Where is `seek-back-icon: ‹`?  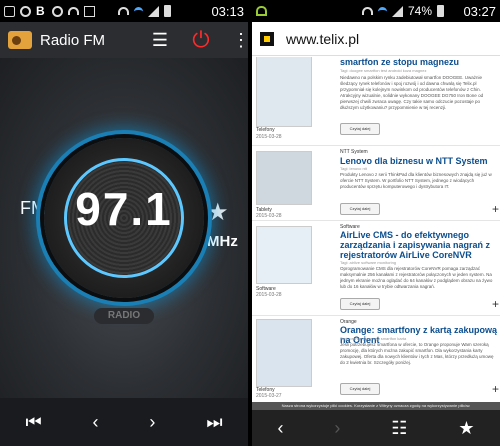 seek-back-icon: ‹ is located at coordinates (96, 422).